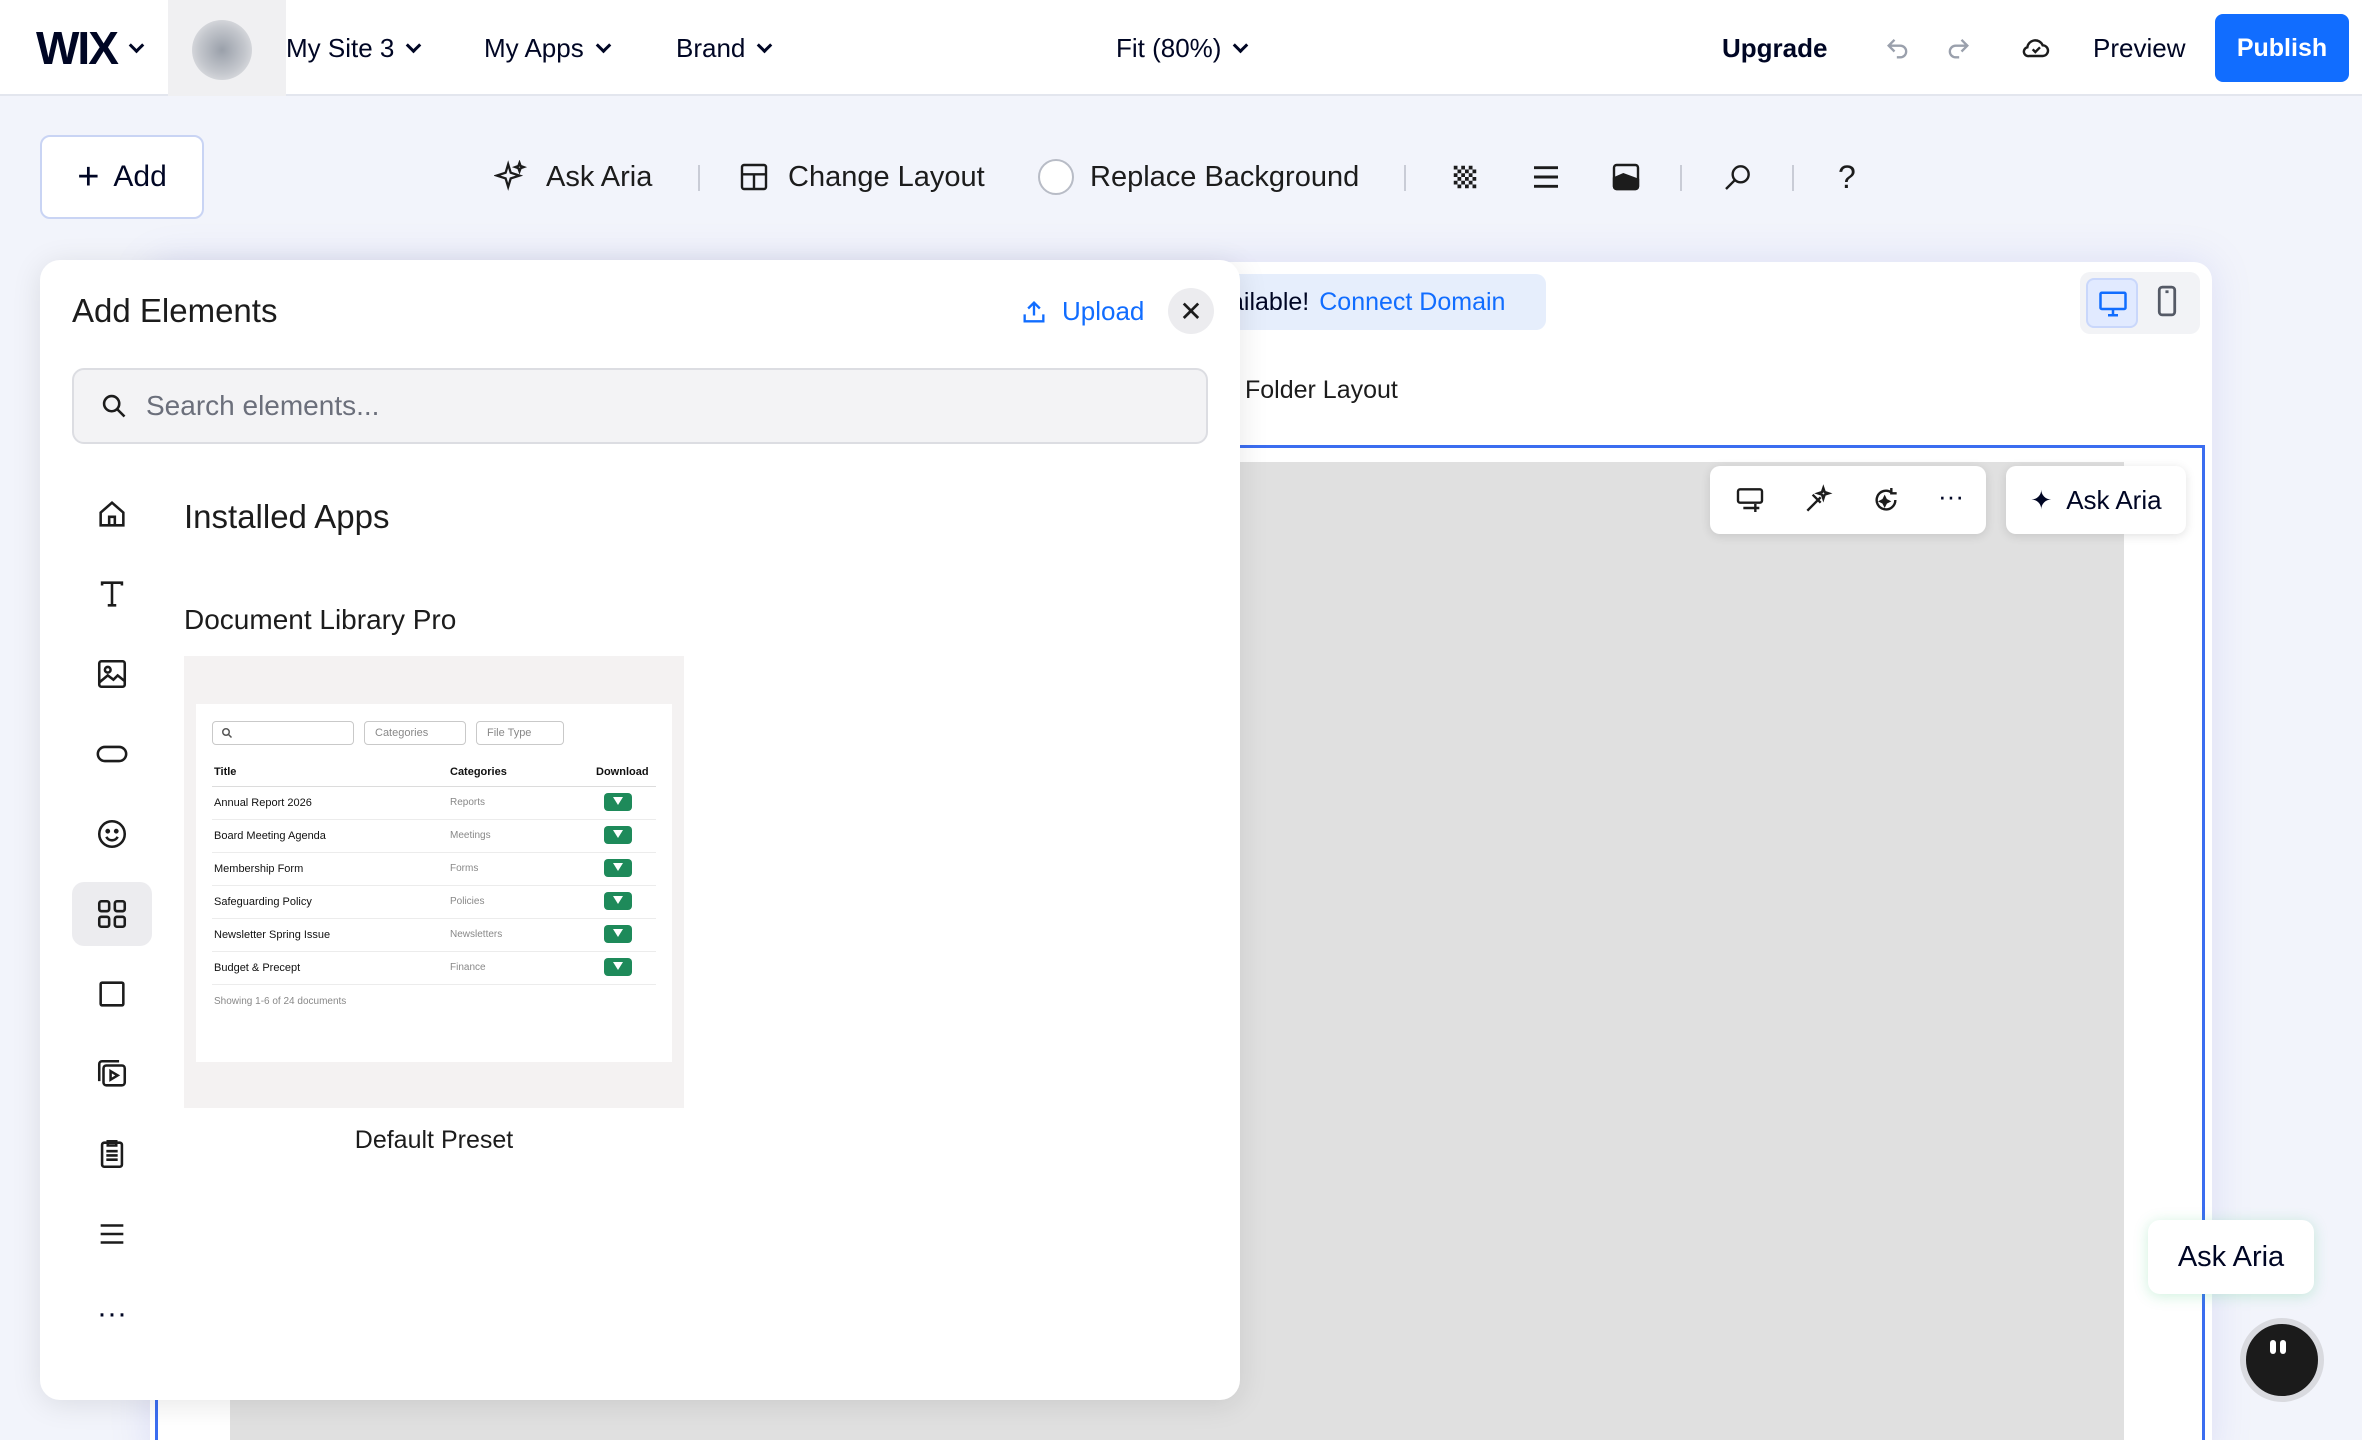 This screenshot has height=1440, width=2362. I want to click on preview-footer: Showing 1-6 of 24 documents, so click(280, 1001).